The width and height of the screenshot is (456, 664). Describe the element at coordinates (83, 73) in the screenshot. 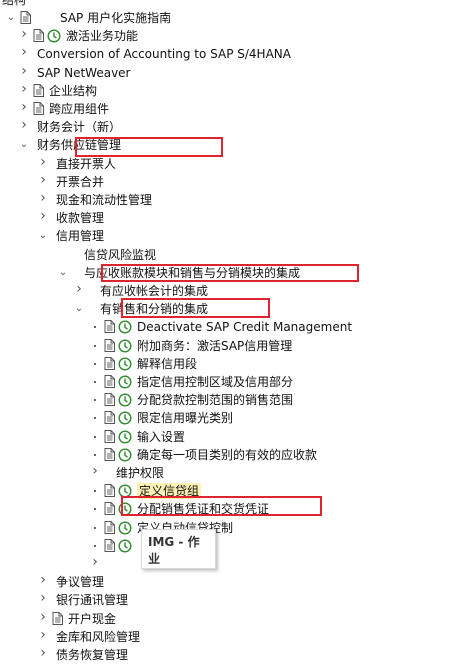

I see `tree-node-label: SAP NetWeaver` at that location.